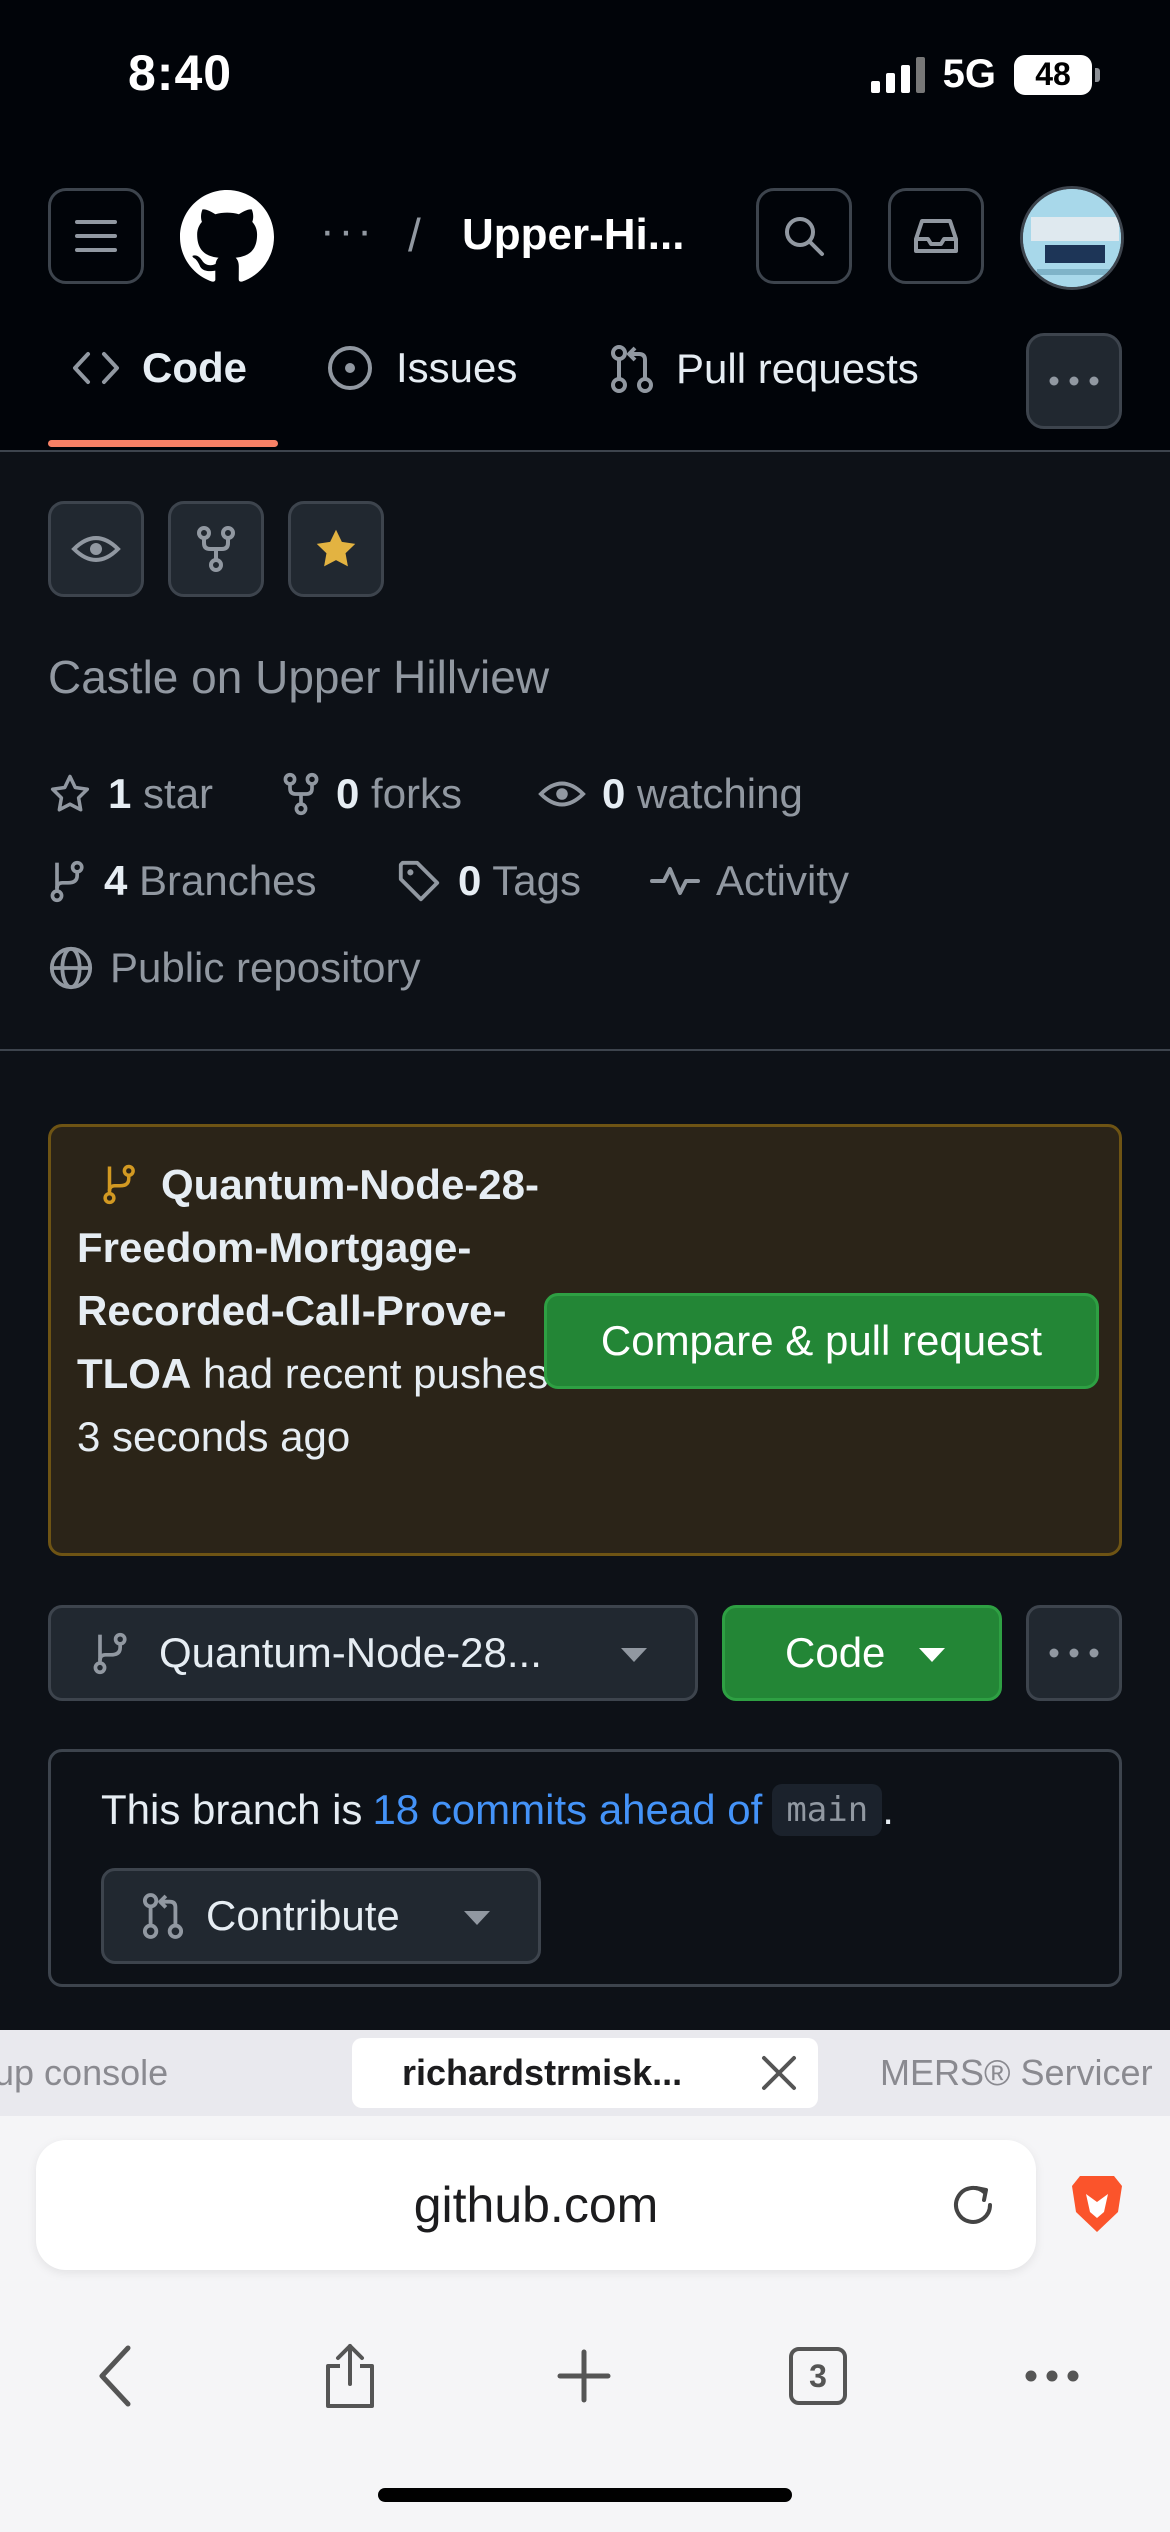 The image size is (1170, 2532). I want to click on watching-label: watching, so click(720, 793).